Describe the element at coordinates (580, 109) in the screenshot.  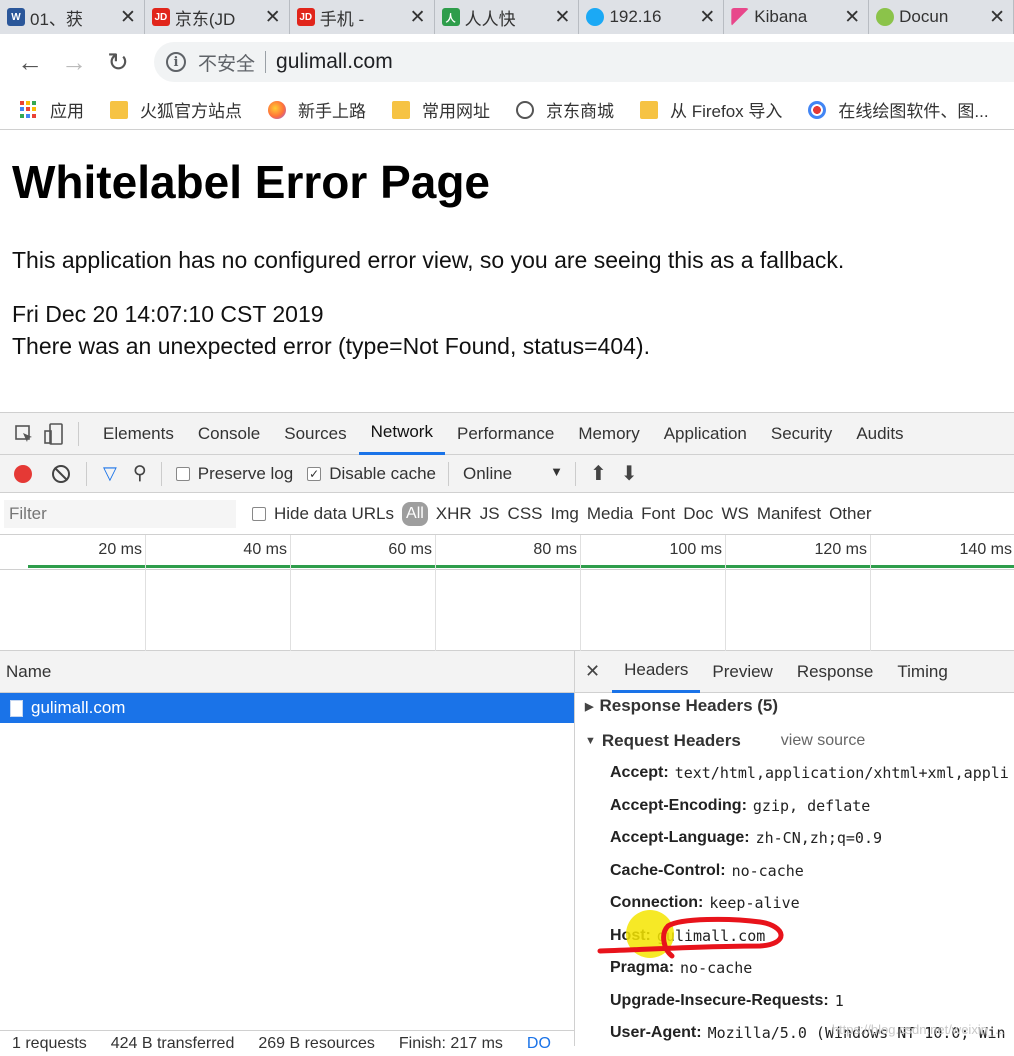
I see `bookmark-label: 京东商城` at that location.